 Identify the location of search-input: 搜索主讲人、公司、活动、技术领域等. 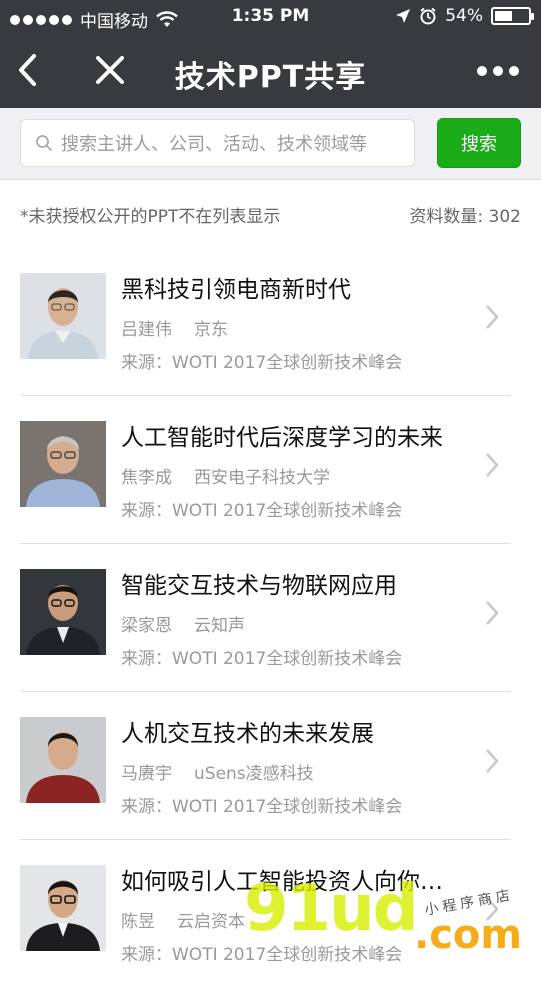
(217, 143).